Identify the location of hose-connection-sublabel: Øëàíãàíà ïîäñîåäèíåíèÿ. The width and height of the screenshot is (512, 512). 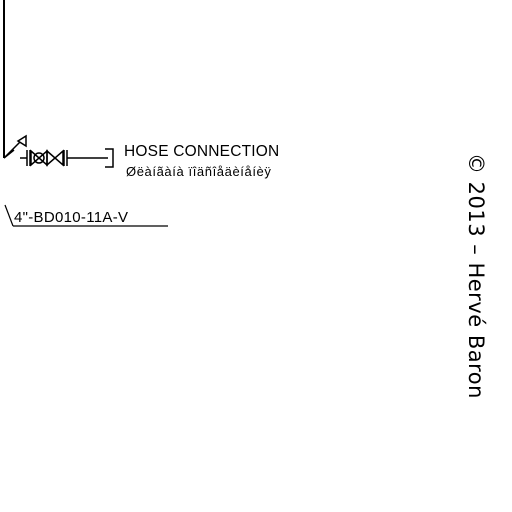
(198, 171).